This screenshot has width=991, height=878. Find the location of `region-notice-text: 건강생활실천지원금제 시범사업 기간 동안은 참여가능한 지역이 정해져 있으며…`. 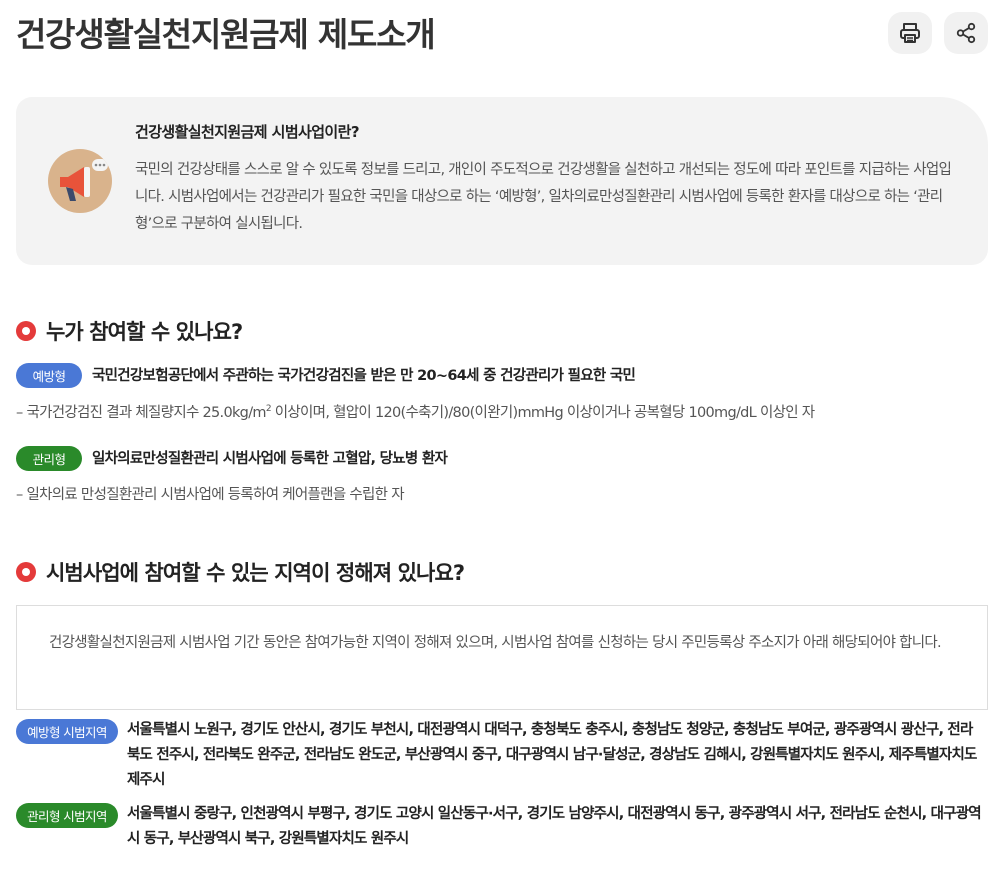

region-notice-text: 건강생활실천지원금제 시범사업 기간 동안은 참여가능한 지역이 정해져 있으며… is located at coordinates (495, 643).